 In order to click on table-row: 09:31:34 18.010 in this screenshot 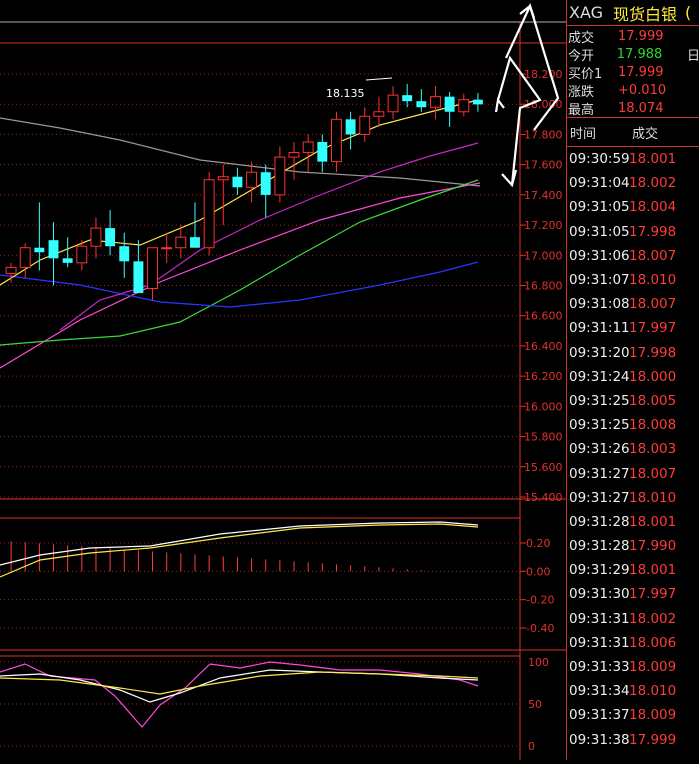, I will do `click(633, 691)`.